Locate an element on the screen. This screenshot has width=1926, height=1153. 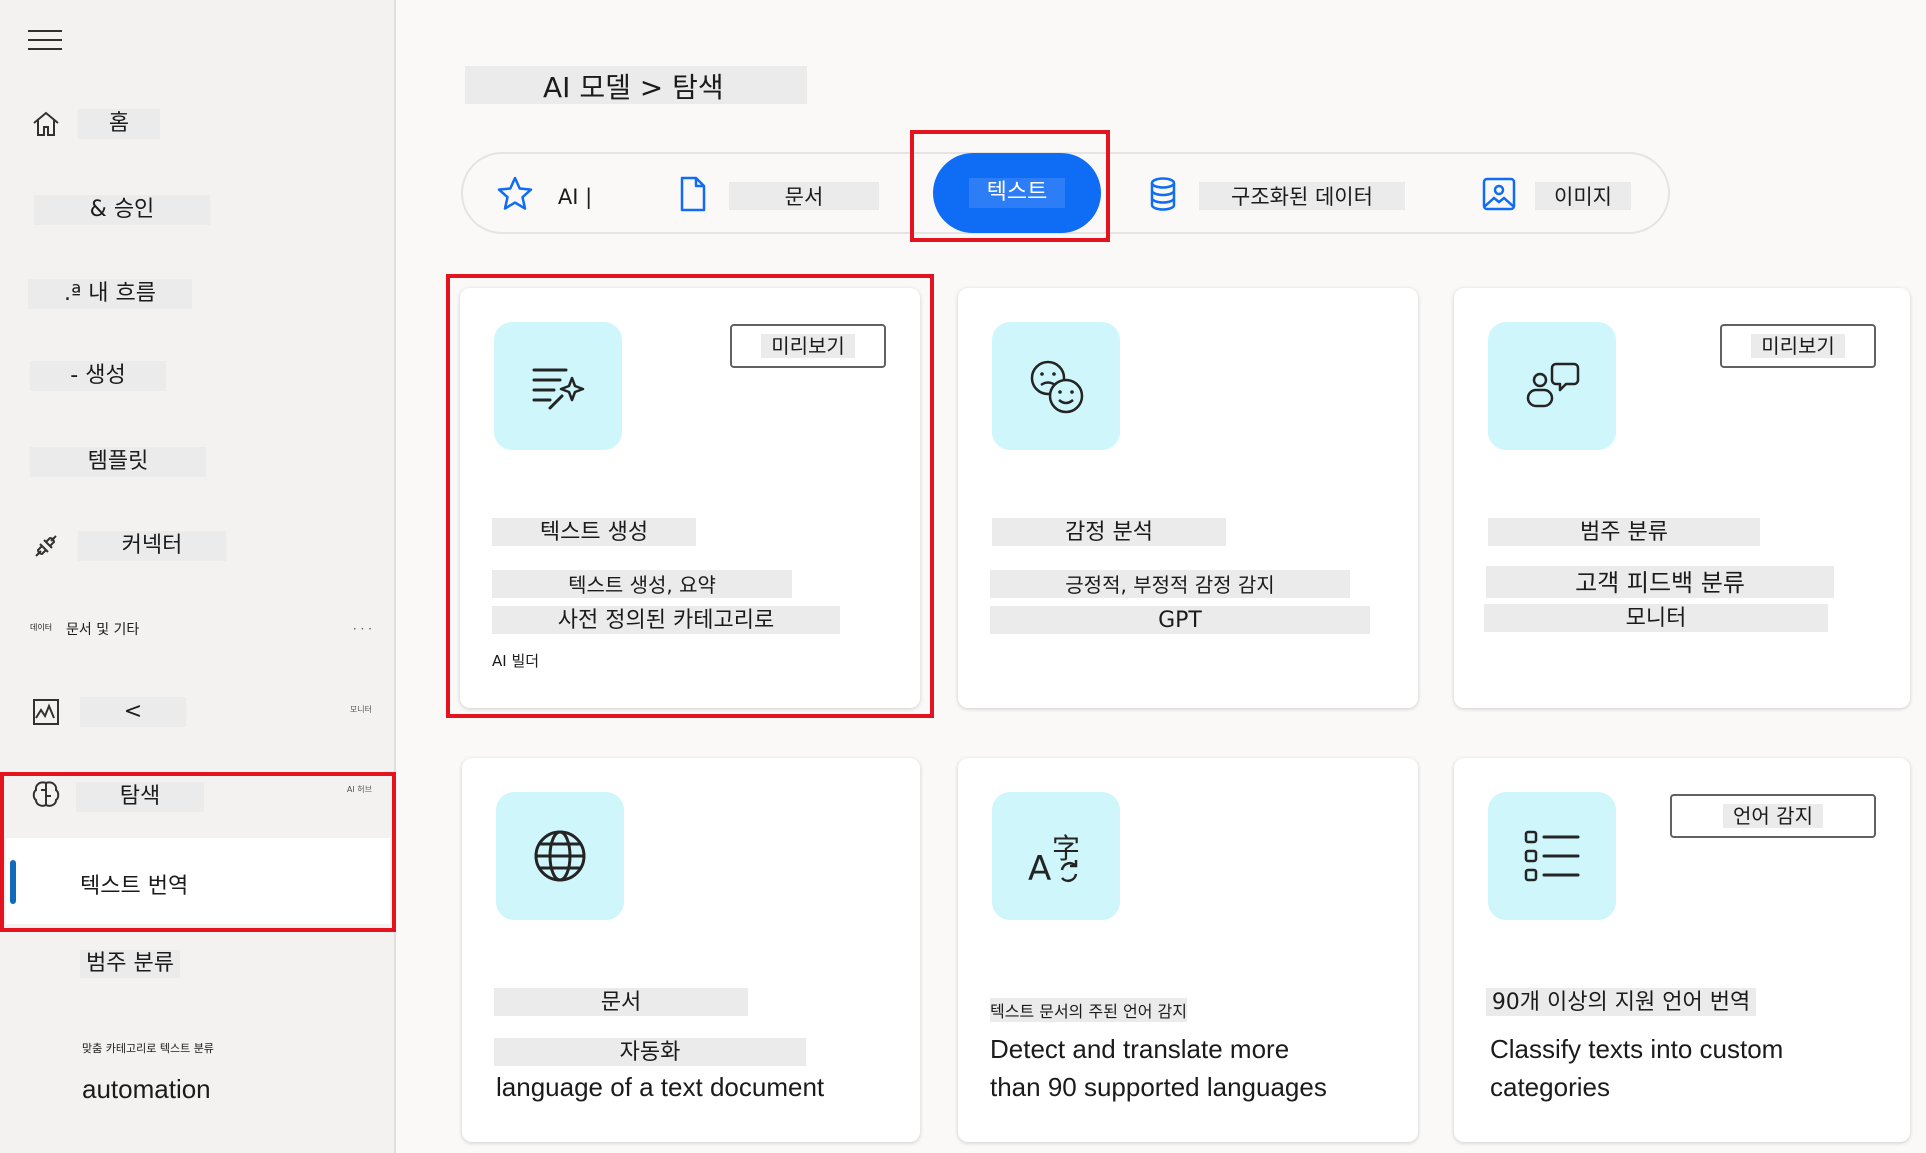
tab-structured-data: 구조화된 데이터 is located at coordinates (1293, 193).